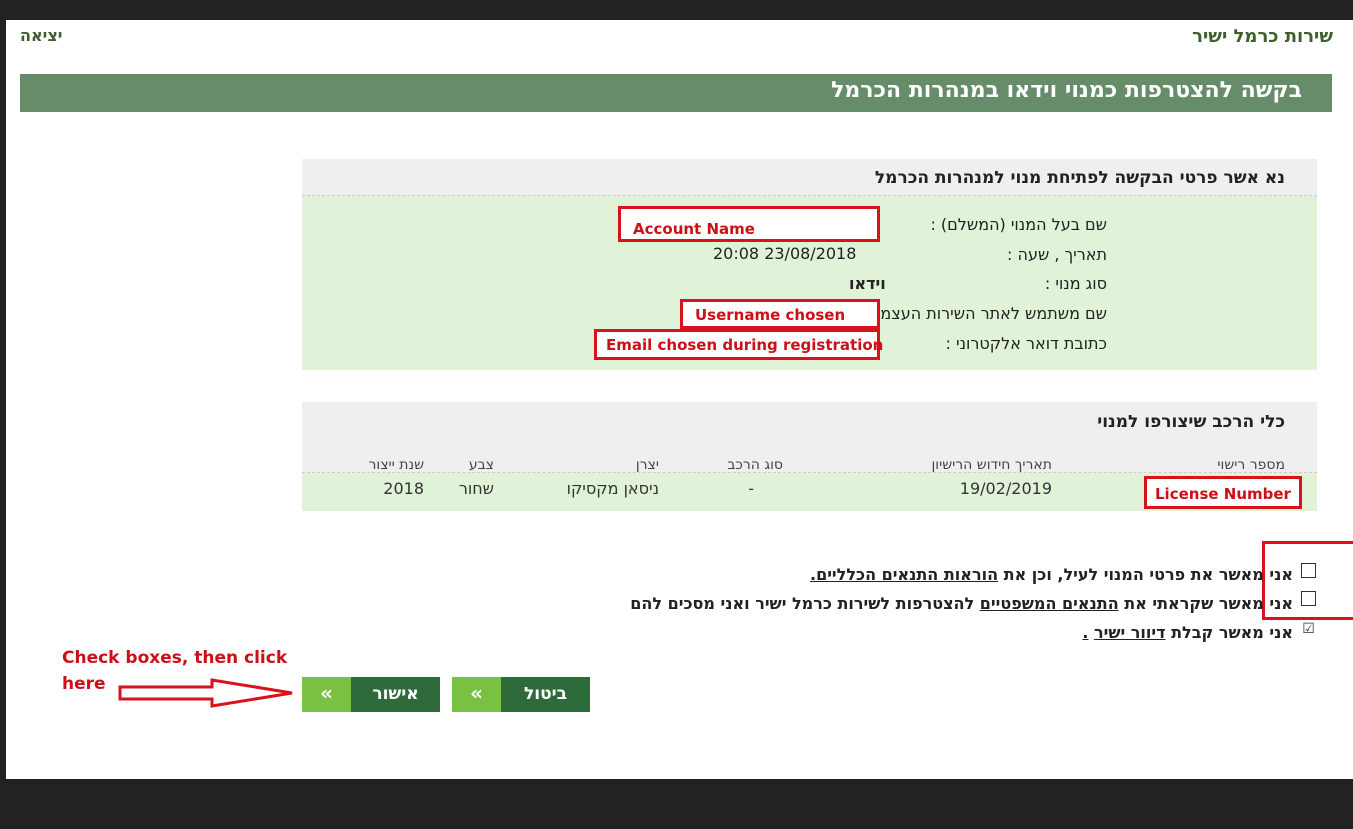 The width and height of the screenshot is (1353, 829). I want to click on email-value: Email chosen during registration, so click(745, 345).